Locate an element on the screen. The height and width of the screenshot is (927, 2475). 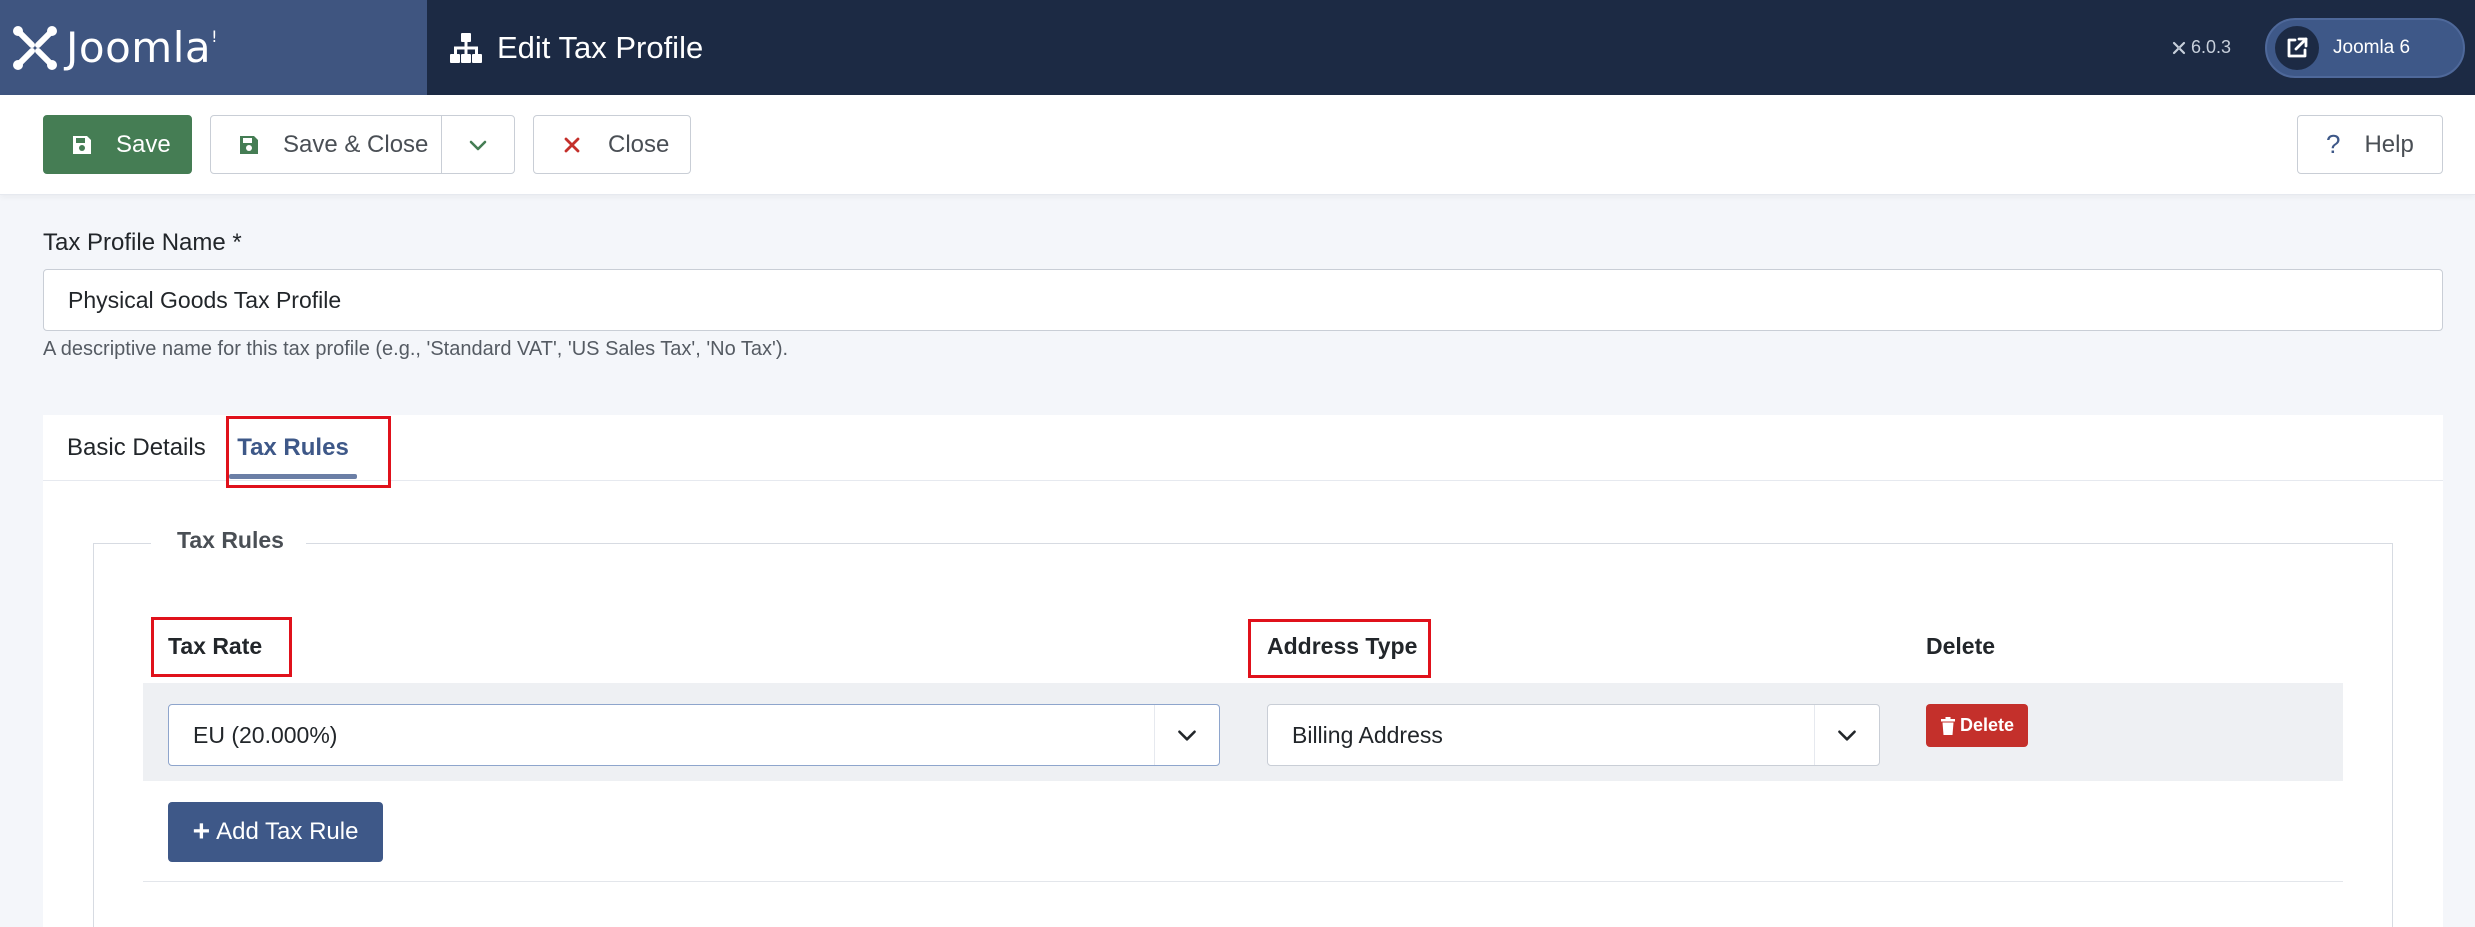
address-type-select: Billing Address is located at coordinates (1573, 735).